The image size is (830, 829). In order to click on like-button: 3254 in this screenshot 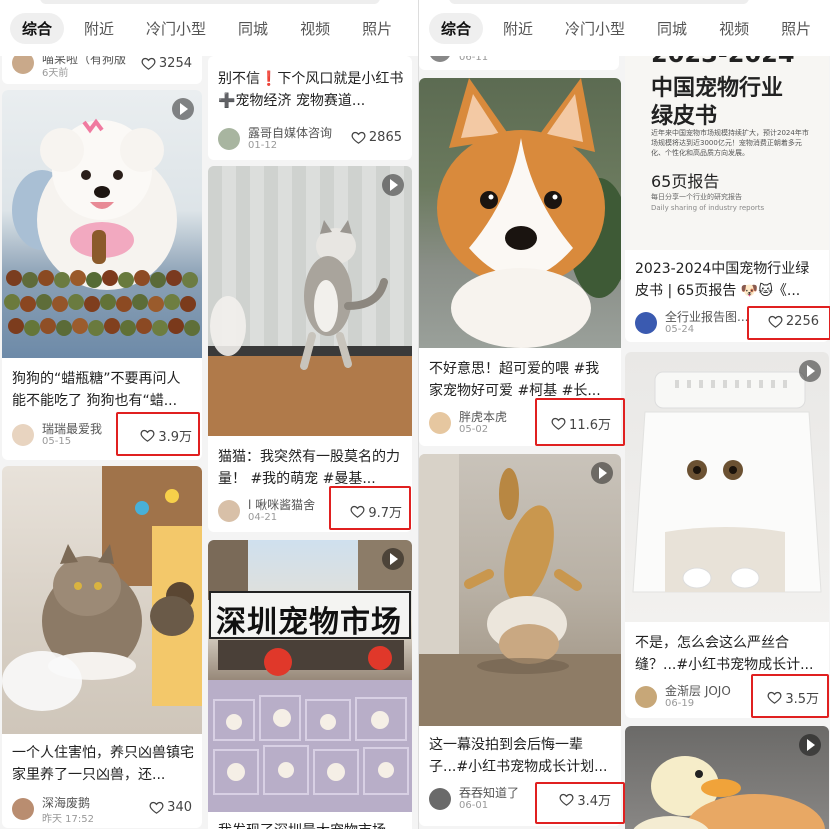, I will do `click(166, 63)`.